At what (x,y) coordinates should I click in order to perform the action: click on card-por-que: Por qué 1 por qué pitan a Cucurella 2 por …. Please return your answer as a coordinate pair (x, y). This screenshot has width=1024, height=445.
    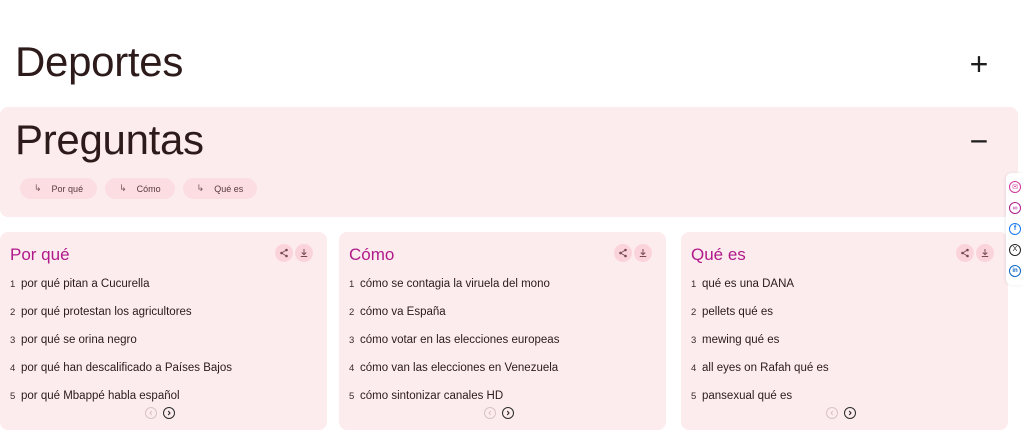
    Looking at the image, I should click on (163, 331).